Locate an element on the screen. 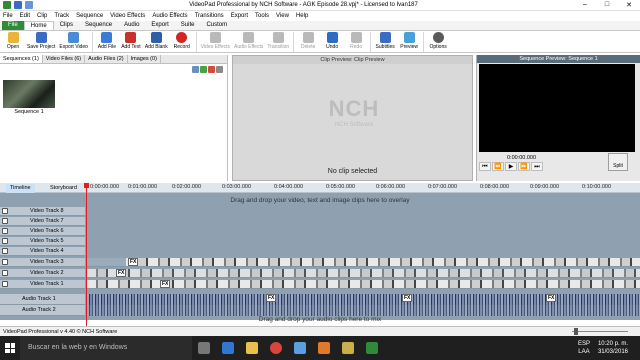  save-project-button: Save Project is located at coordinates (41, 40).